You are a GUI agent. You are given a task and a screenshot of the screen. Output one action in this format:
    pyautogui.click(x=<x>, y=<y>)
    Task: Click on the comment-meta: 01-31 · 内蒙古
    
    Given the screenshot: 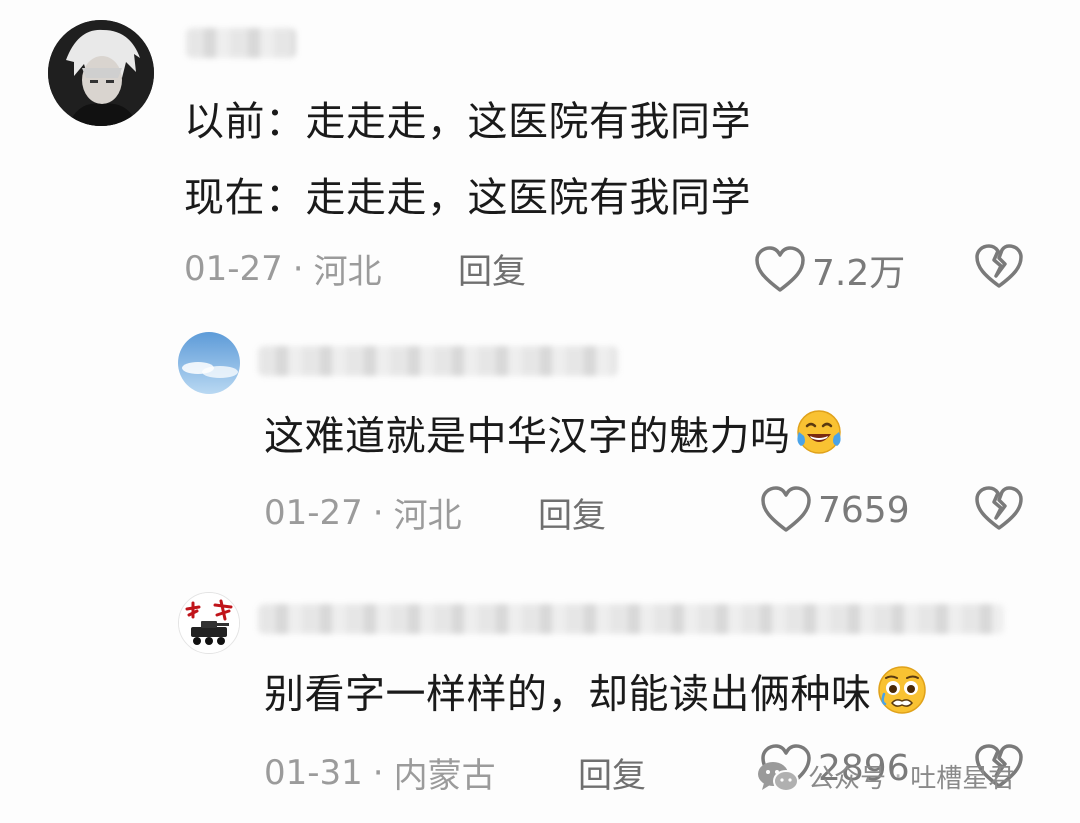 What is the action you would take?
    pyautogui.click(x=380, y=772)
    